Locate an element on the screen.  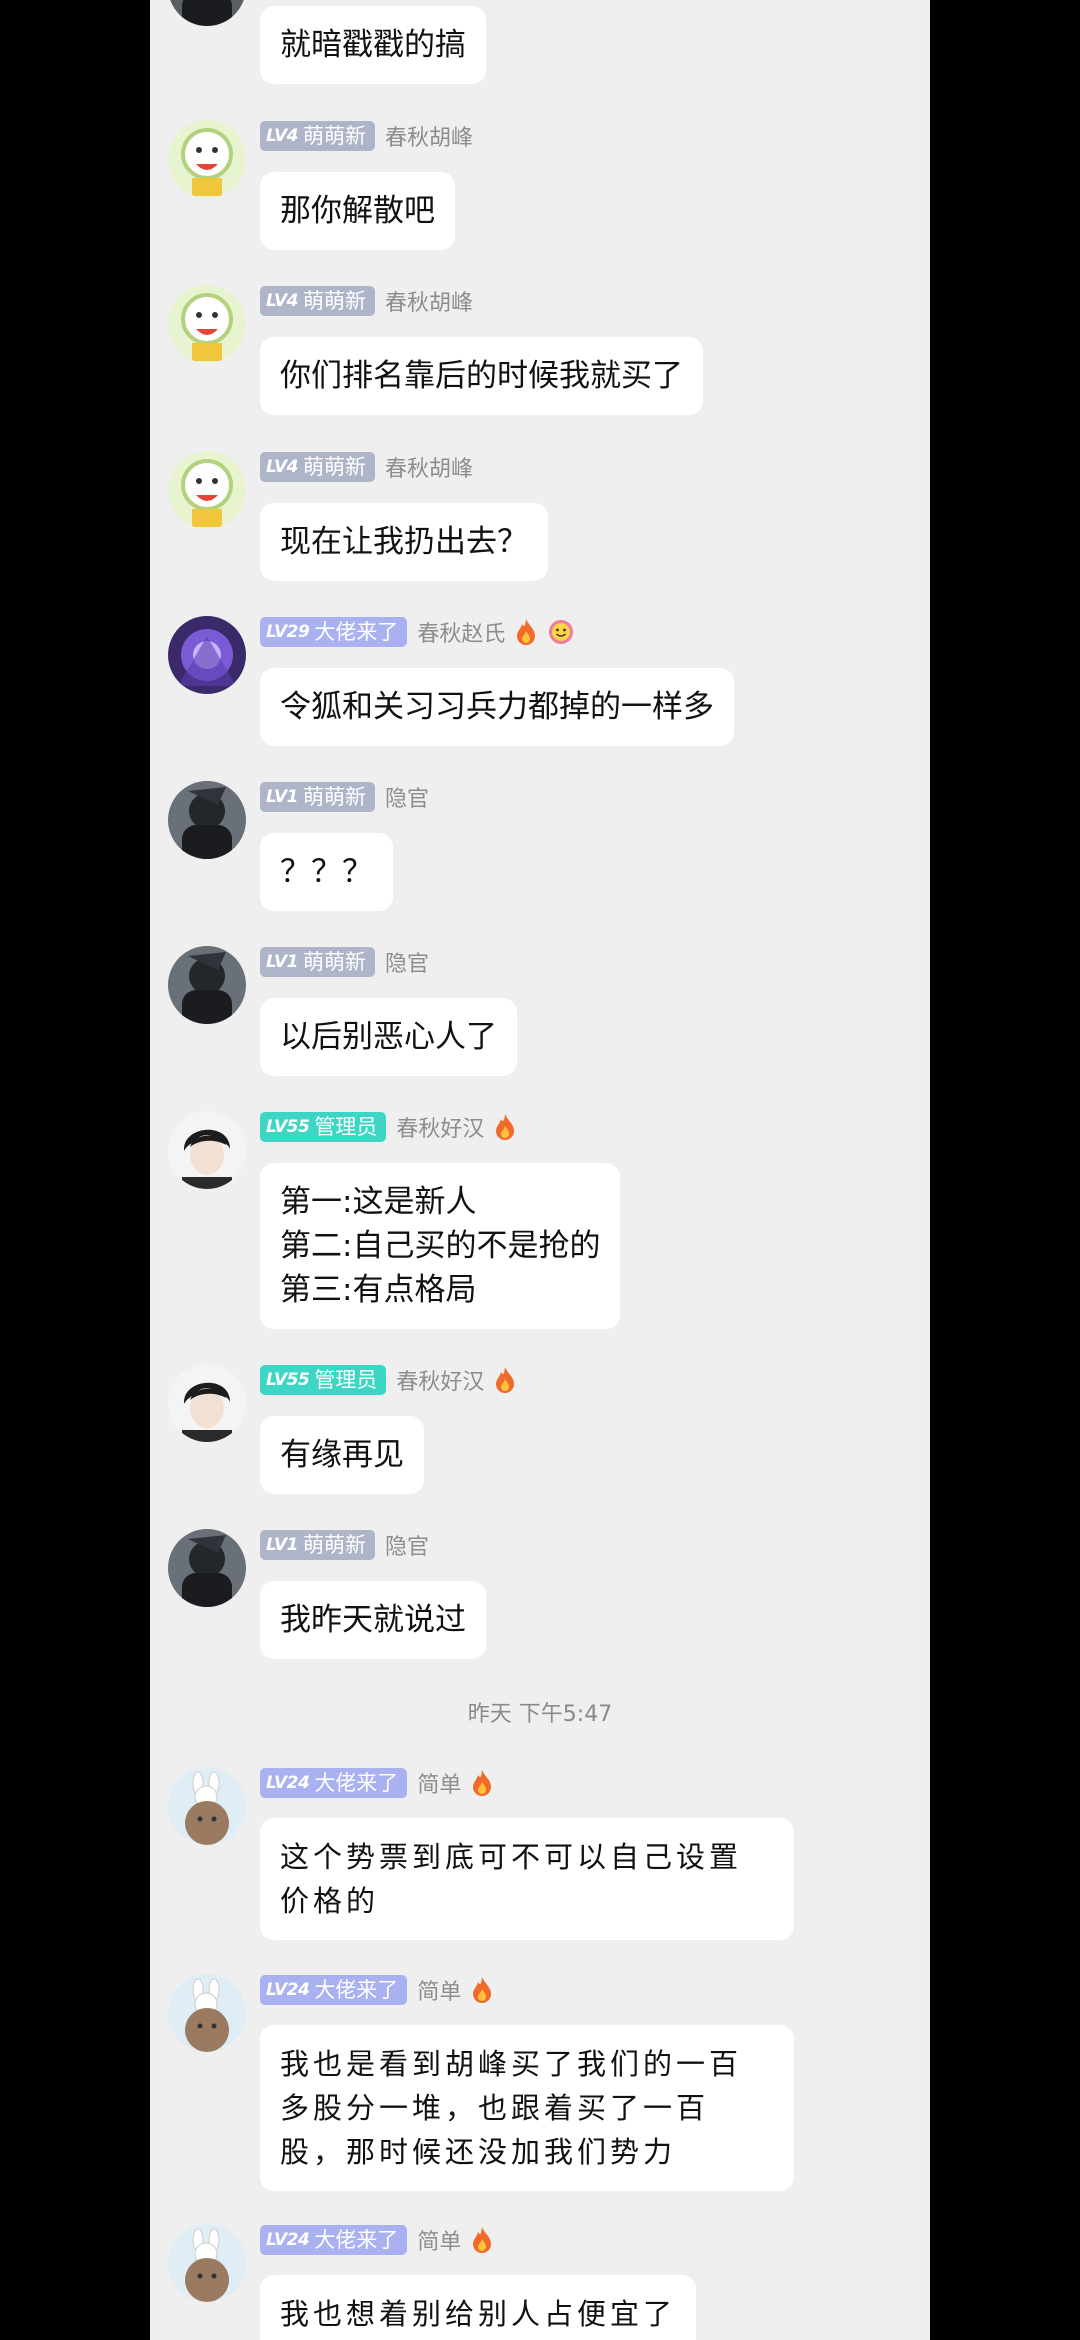
smiley-icon is located at coordinates (561, 632).